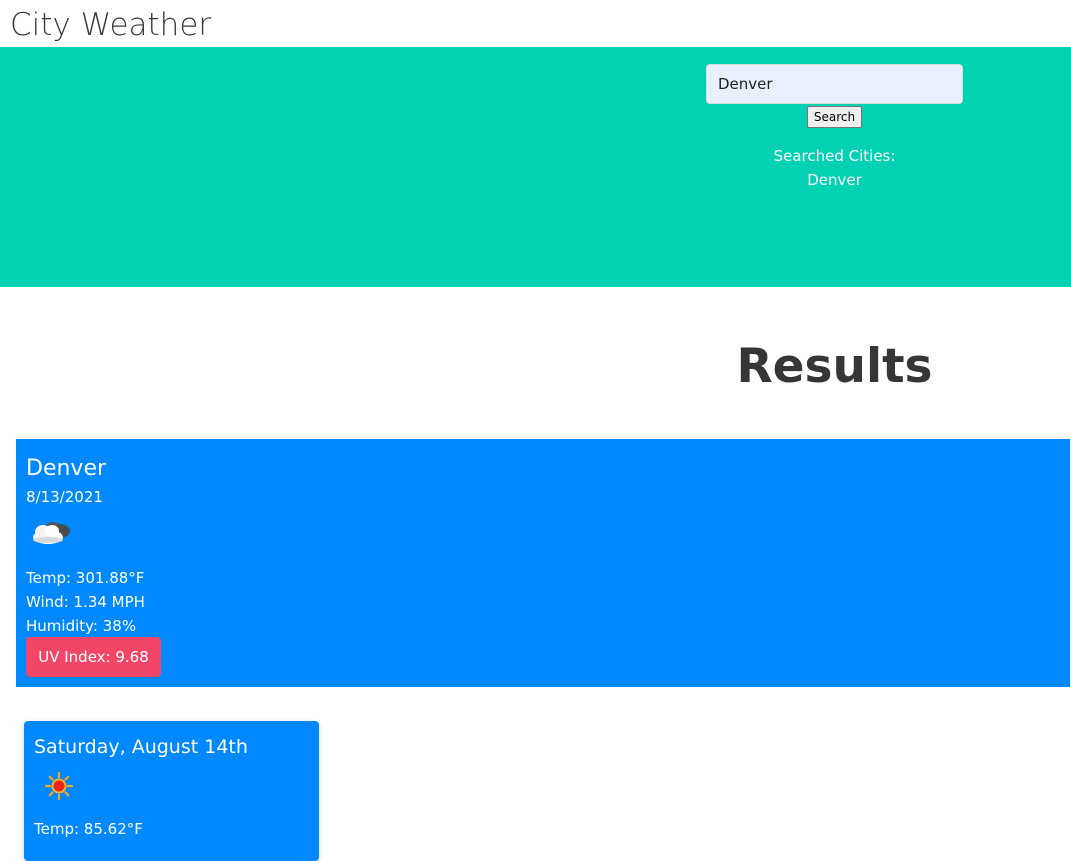 This screenshot has height=861, width=1071. I want to click on uv-index-badge: UV Index: 9.68, so click(93, 657).